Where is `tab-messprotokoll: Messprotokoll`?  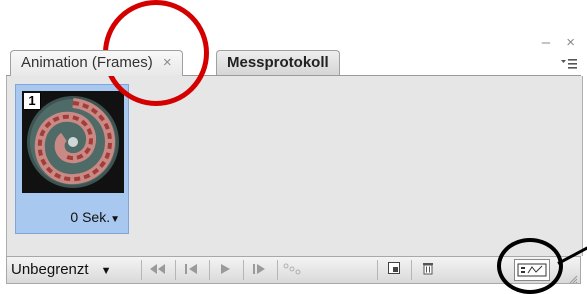
tab-messprotokoll: Messprotokoll is located at coordinates (278, 62).